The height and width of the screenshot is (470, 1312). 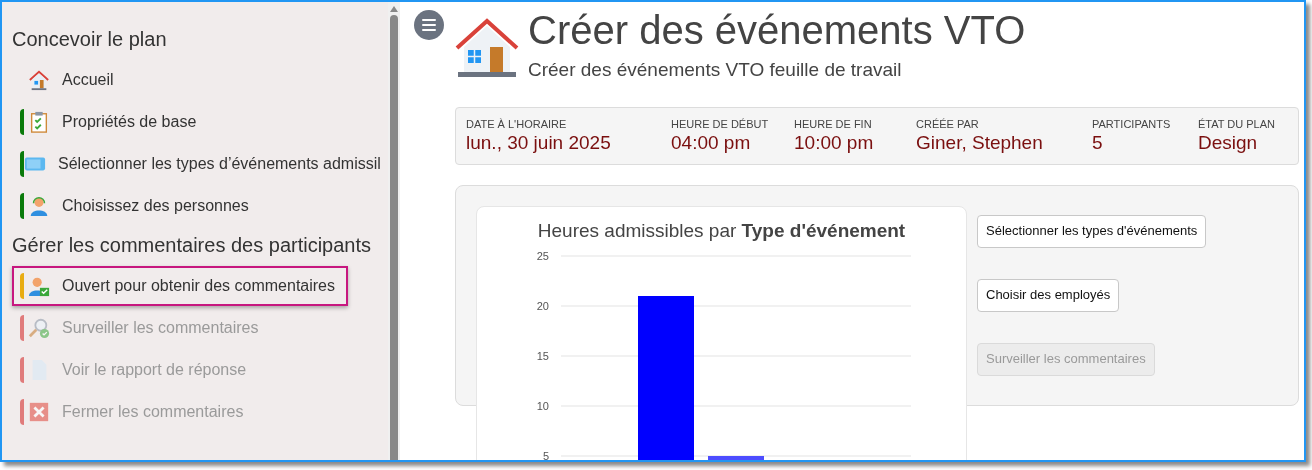 I want to click on page-title: Créer des événements VTO, so click(x=777, y=30).